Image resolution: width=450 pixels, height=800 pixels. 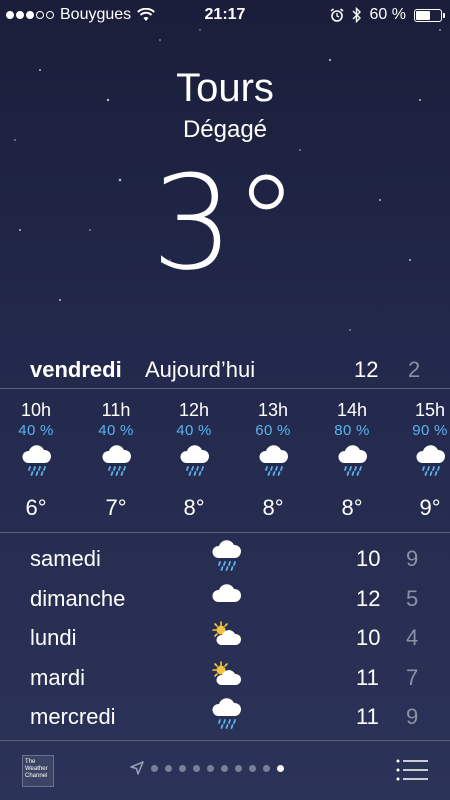 What do you see at coordinates (200, 369) in the screenshot?
I see `today-label: Aujourd’hui` at bounding box center [200, 369].